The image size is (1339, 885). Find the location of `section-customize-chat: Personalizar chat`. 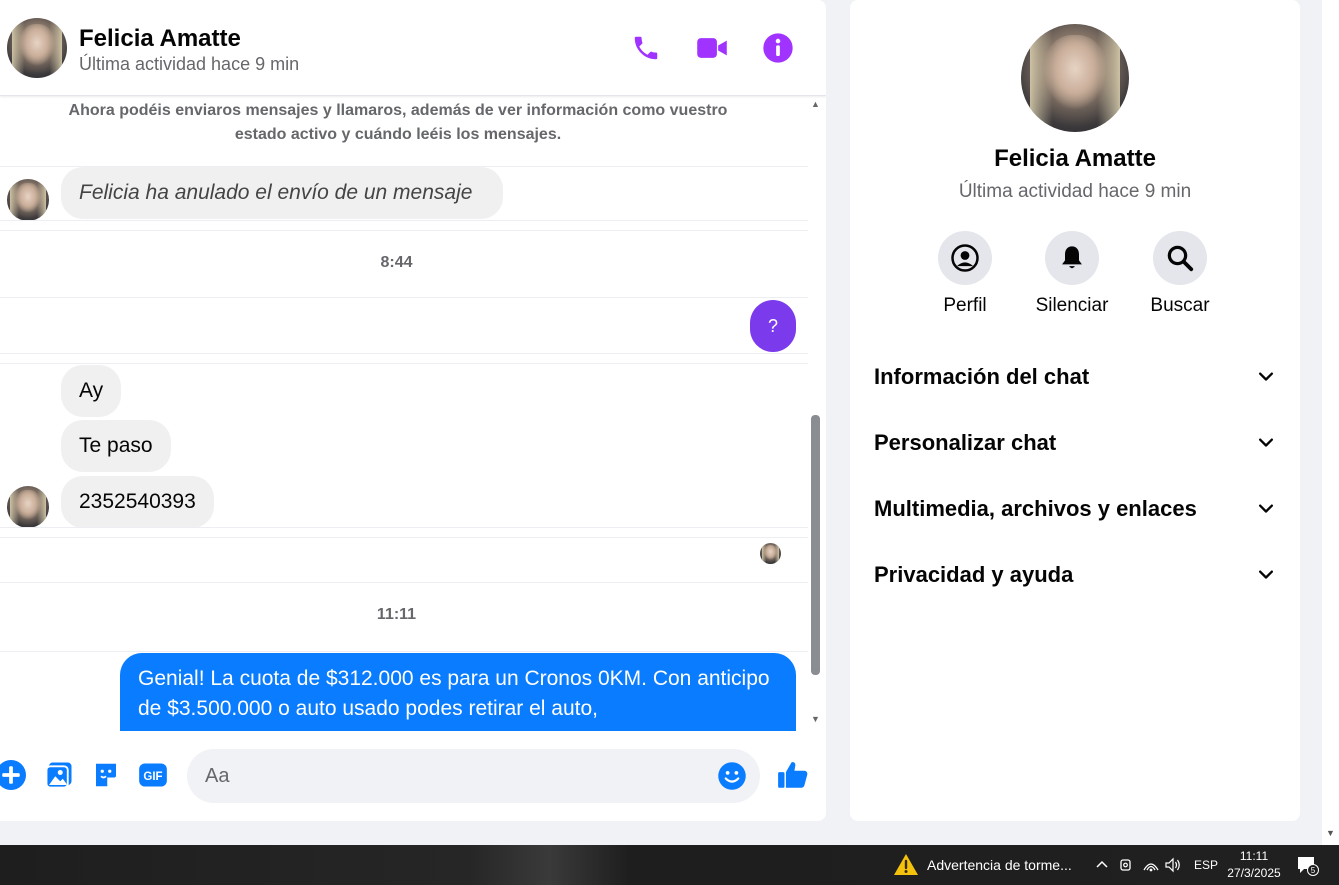

section-customize-chat: Personalizar chat is located at coordinates (1075, 443).